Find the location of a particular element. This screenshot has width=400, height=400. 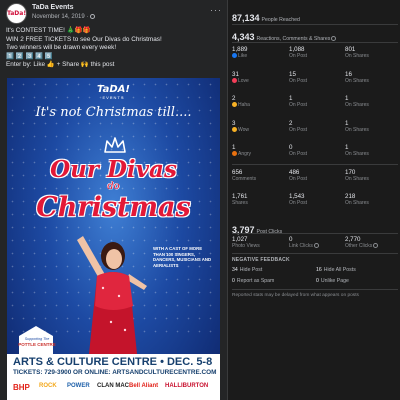

reaction-stat-on-shares: 801 On Shares is located at coordinates (372, 52).